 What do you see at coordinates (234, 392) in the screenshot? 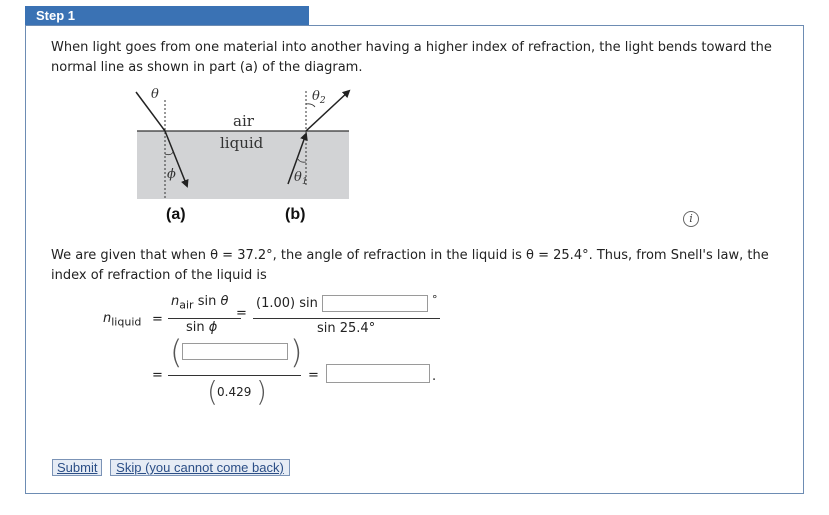
I see `denominator-3: 0.429` at bounding box center [234, 392].